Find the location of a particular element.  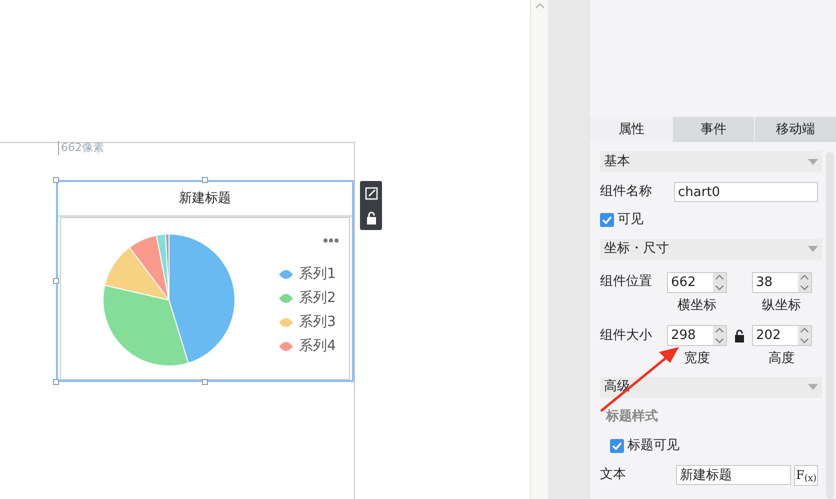

legend-label: 系列1 is located at coordinates (317, 274).